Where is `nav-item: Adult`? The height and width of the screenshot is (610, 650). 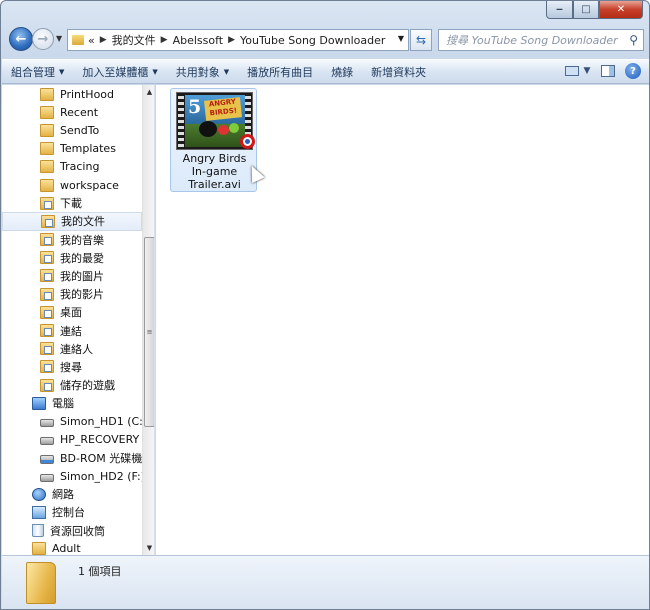
nav-item: Adult is located at coordinates (72, 547).